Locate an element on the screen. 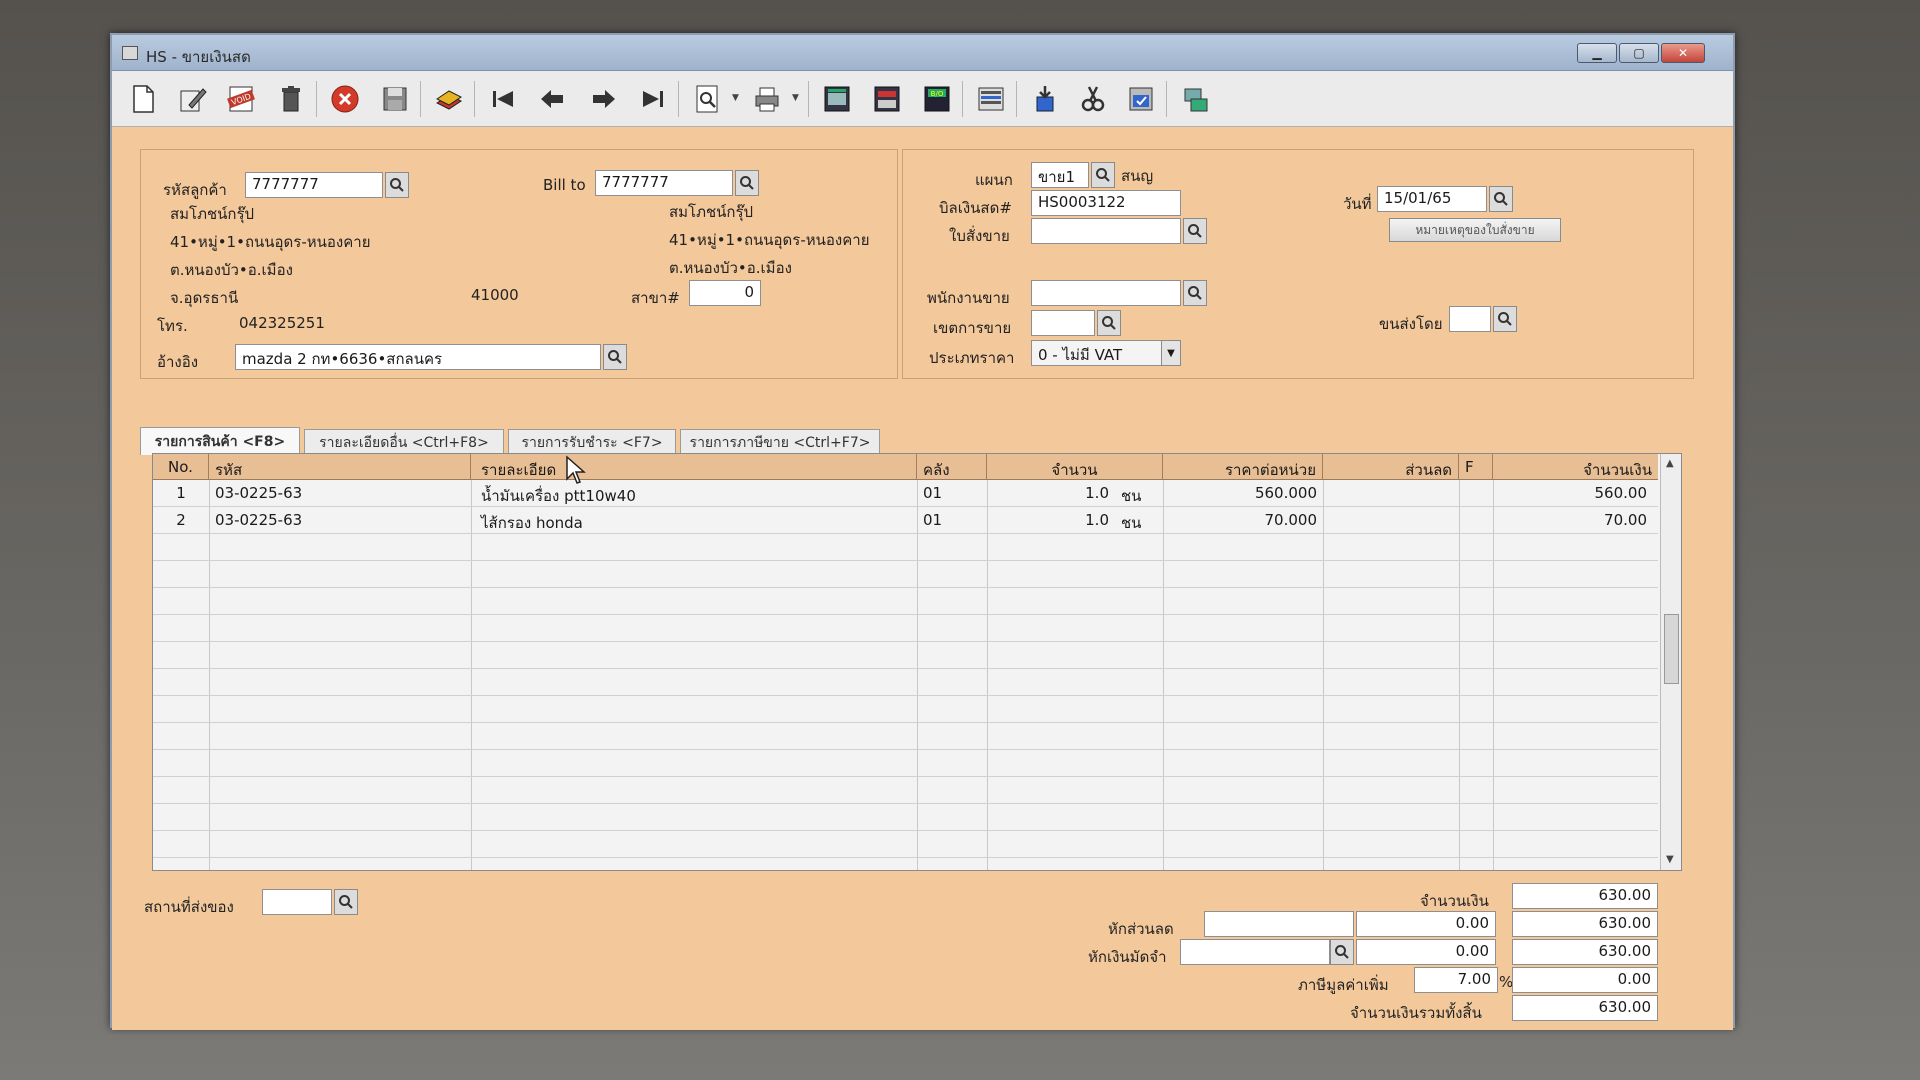 This screenshot has height=1080, width=1920. approve-icon is located at coordinates (1045, 99).